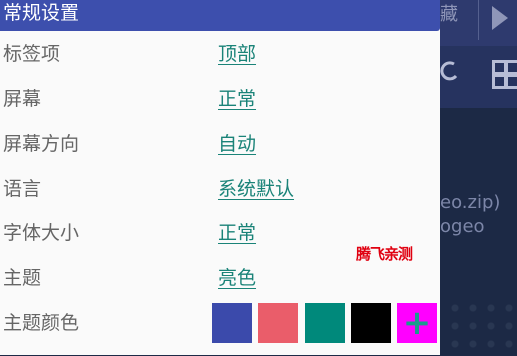 The image size is (517, 356). Describe the element at coordinates (22, 99) in the screenshot. I see `setting-label: 屏幕` at that location.